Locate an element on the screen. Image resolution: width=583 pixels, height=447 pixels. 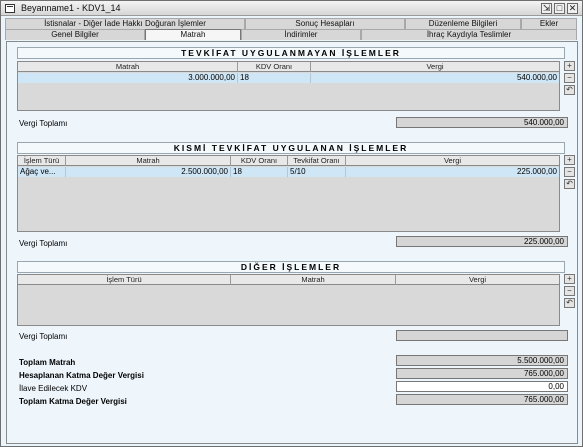
table-row: 3.000.000,00 18 540.000,00 is located at coordinates (288, 78).